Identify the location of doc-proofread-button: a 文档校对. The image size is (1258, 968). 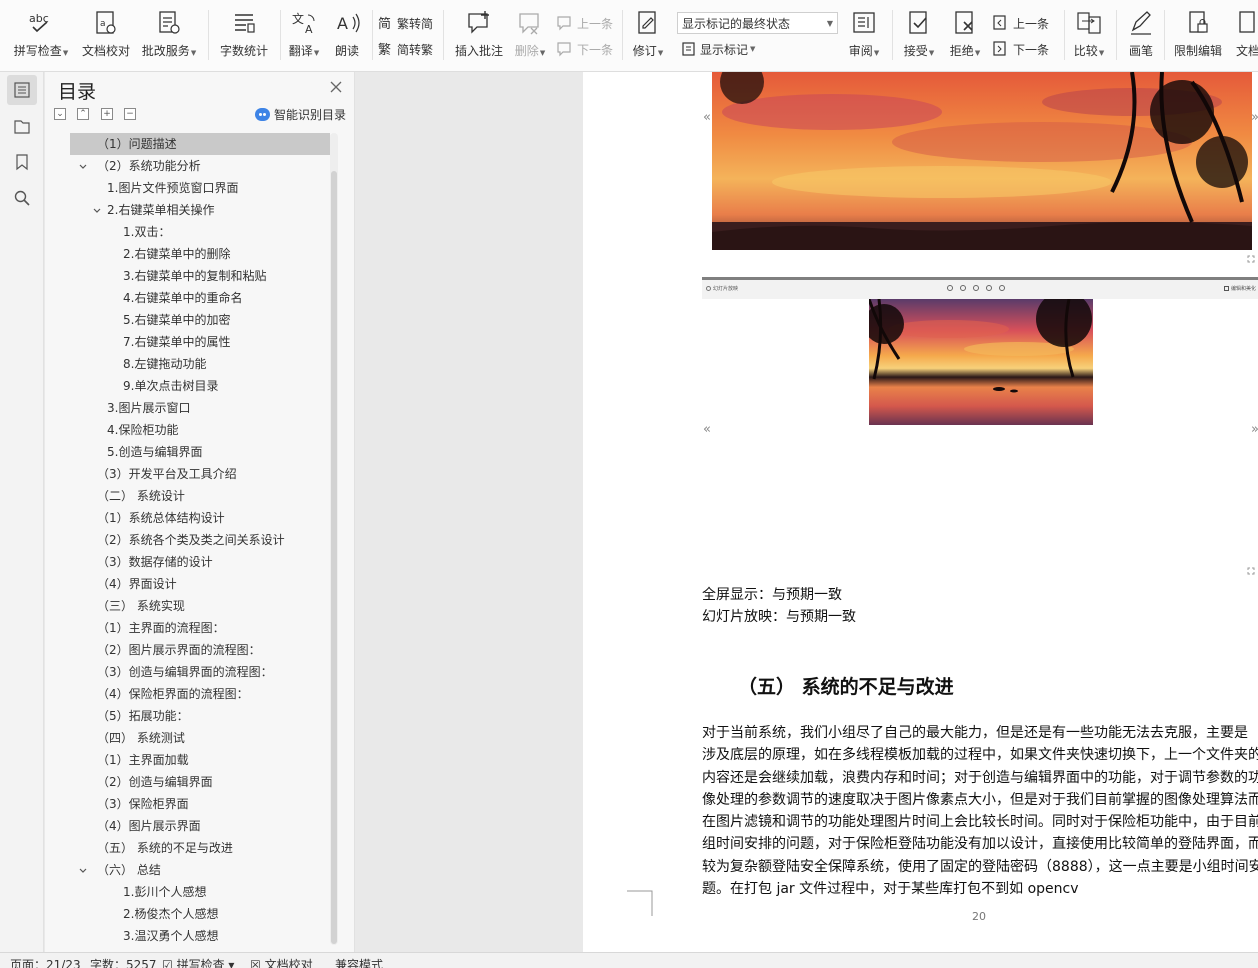
(106, 37).